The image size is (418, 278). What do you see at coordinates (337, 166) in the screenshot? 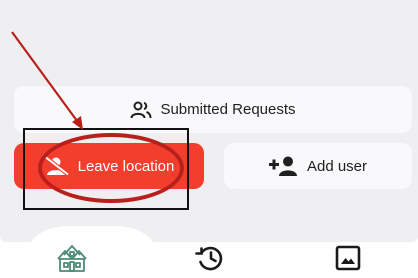
I see `add-user-label: Add user` at bounding box center [337, 166].